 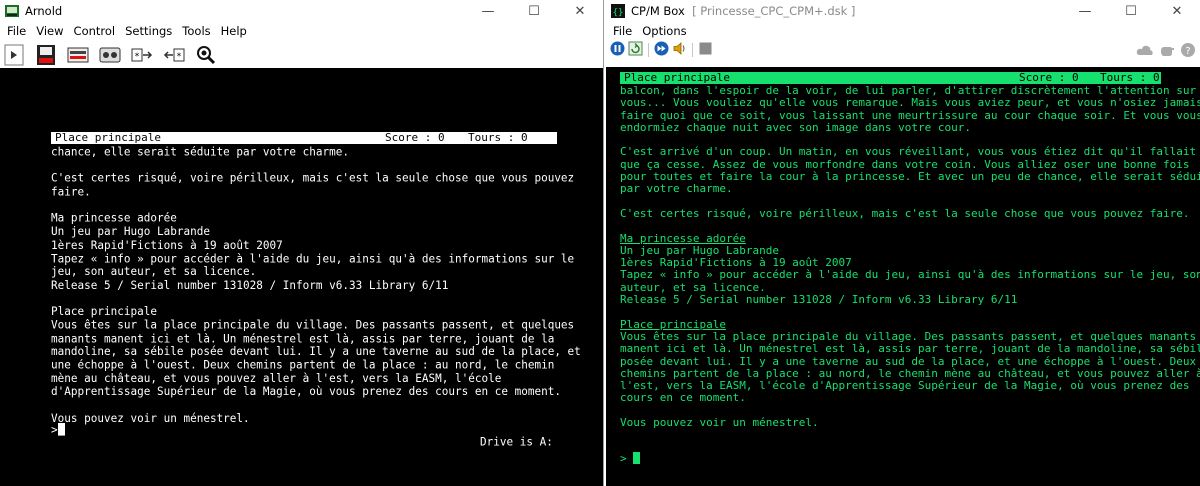 What do you see at coordinates (301, 31) in the screenshot?
I see `arnold-menubar: File View Control Settings Tools Help` at bounding box center [301, 31].